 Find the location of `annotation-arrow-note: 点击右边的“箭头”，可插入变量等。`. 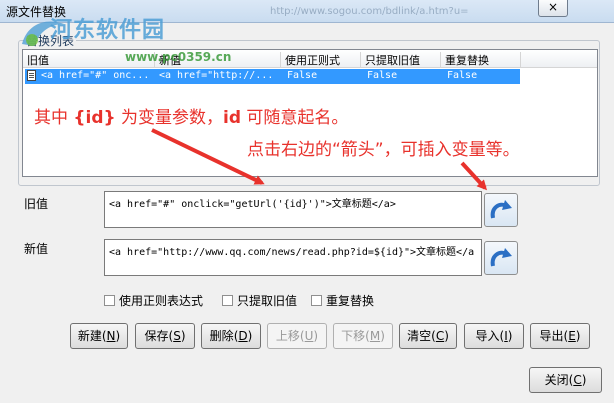

annotation-arrow-note: 点击右边的“箭头”，可插入变量等。 is located at coordinates (383, 150).